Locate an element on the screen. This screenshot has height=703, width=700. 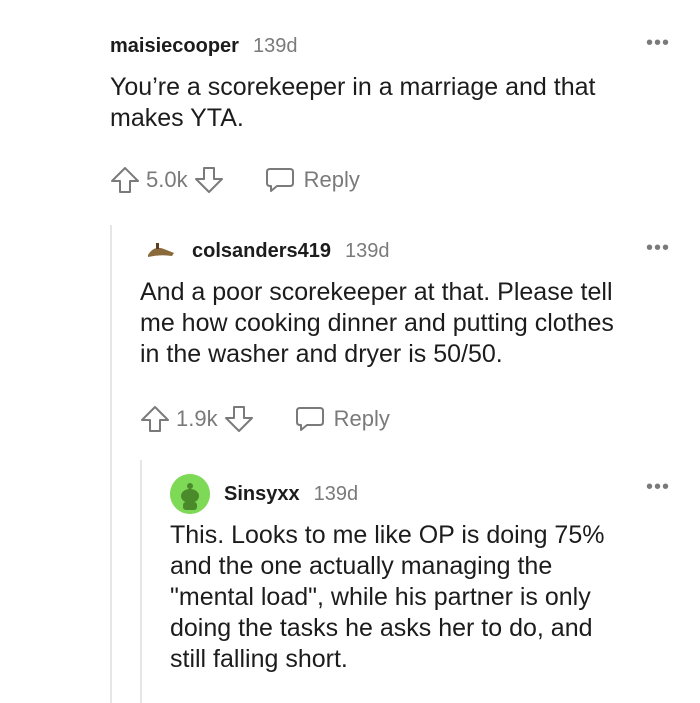
comment-line: doing the tasks he asks her to do, and is located at coordinates (381, 628).